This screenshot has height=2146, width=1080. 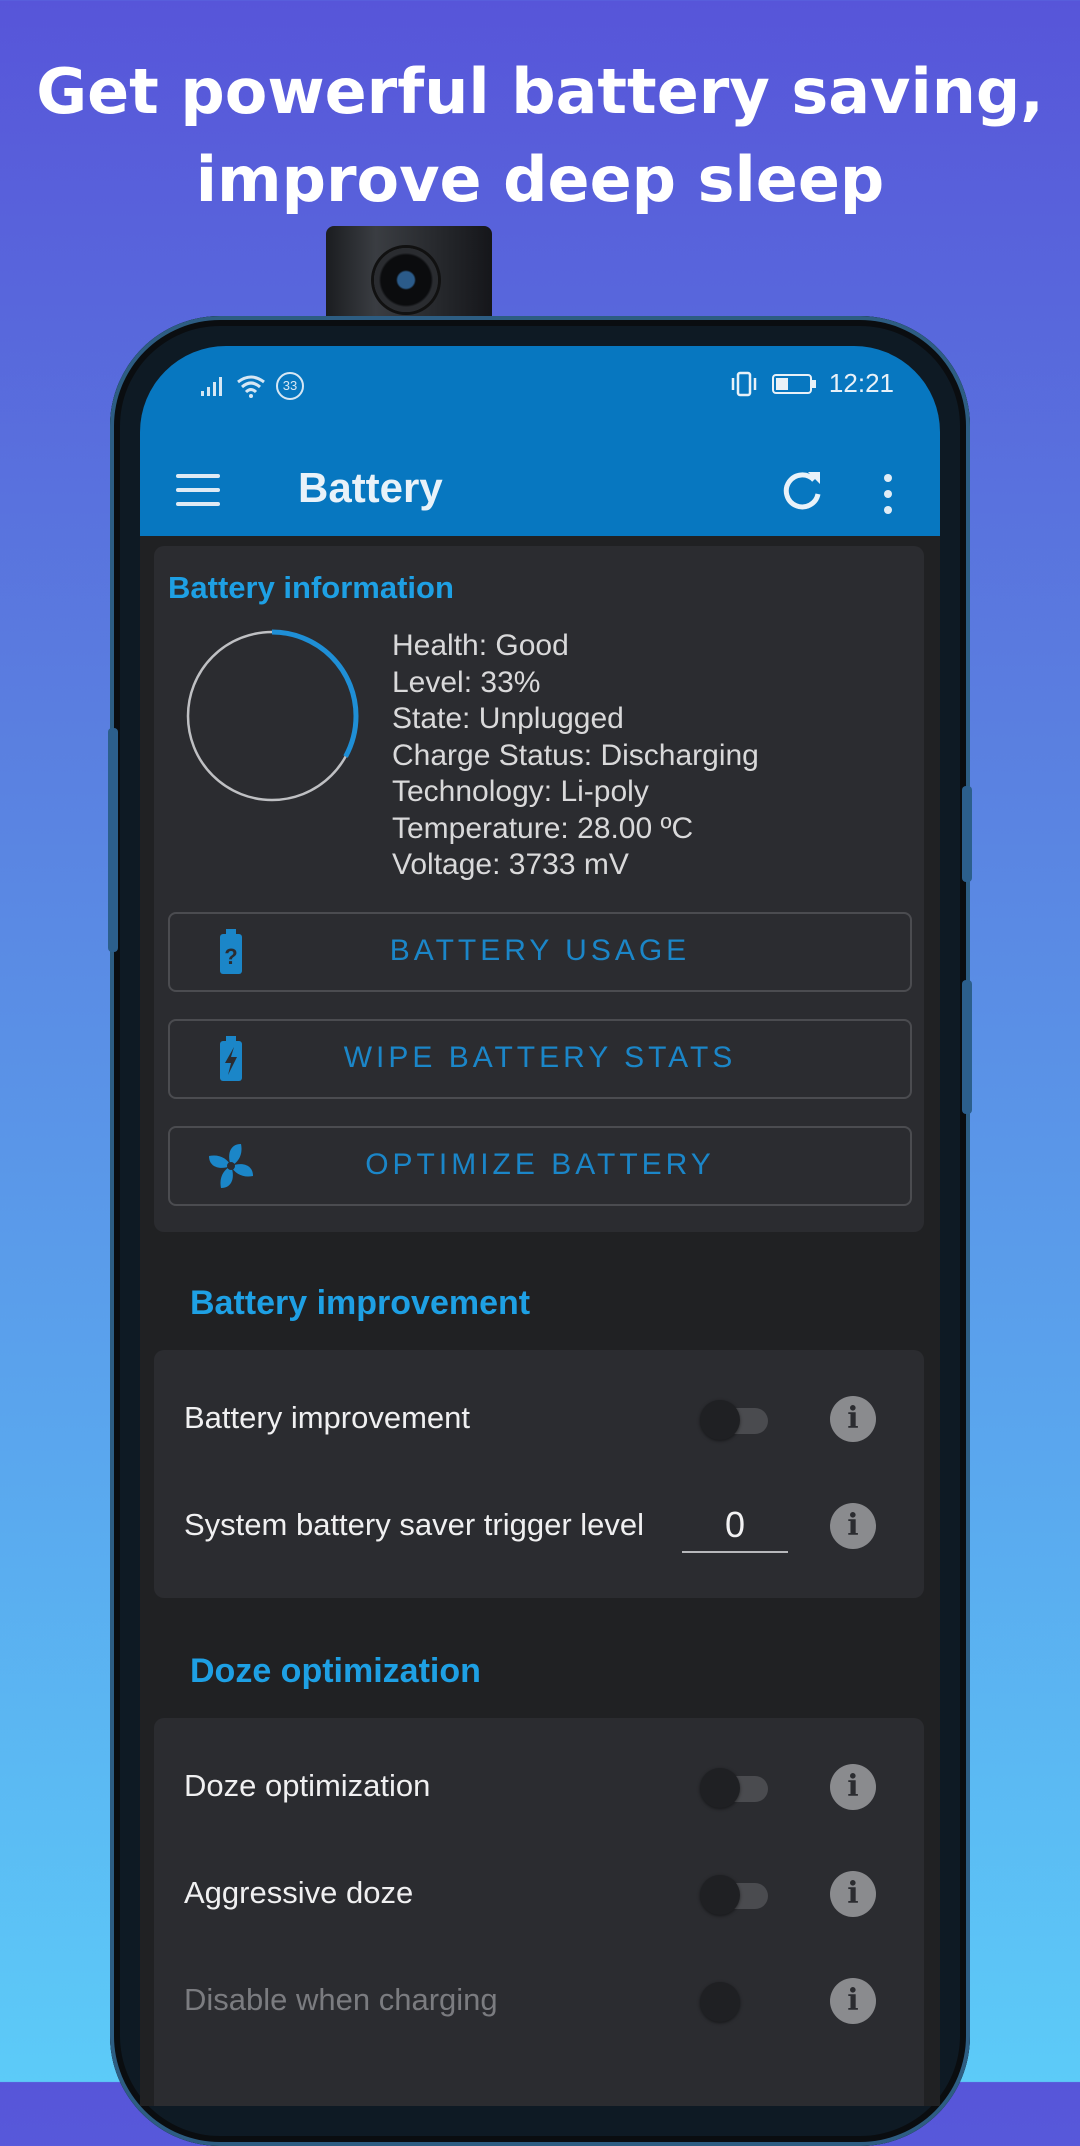 What do you see at coordinates (539, 2000) in the screenshot?
I see `setting-row-disable-when-charging: Disable when charging i` at bounding box center [539, 2000].